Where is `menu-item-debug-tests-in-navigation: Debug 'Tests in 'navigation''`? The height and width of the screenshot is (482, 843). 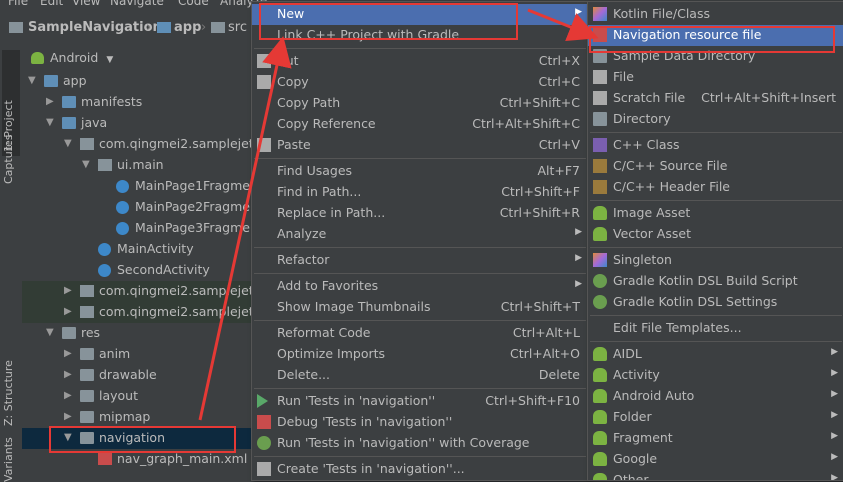
menu-item-debug-tests-in-navigation: Debug 'Tests in 'navigation'' is located at coordinates (420, 422).